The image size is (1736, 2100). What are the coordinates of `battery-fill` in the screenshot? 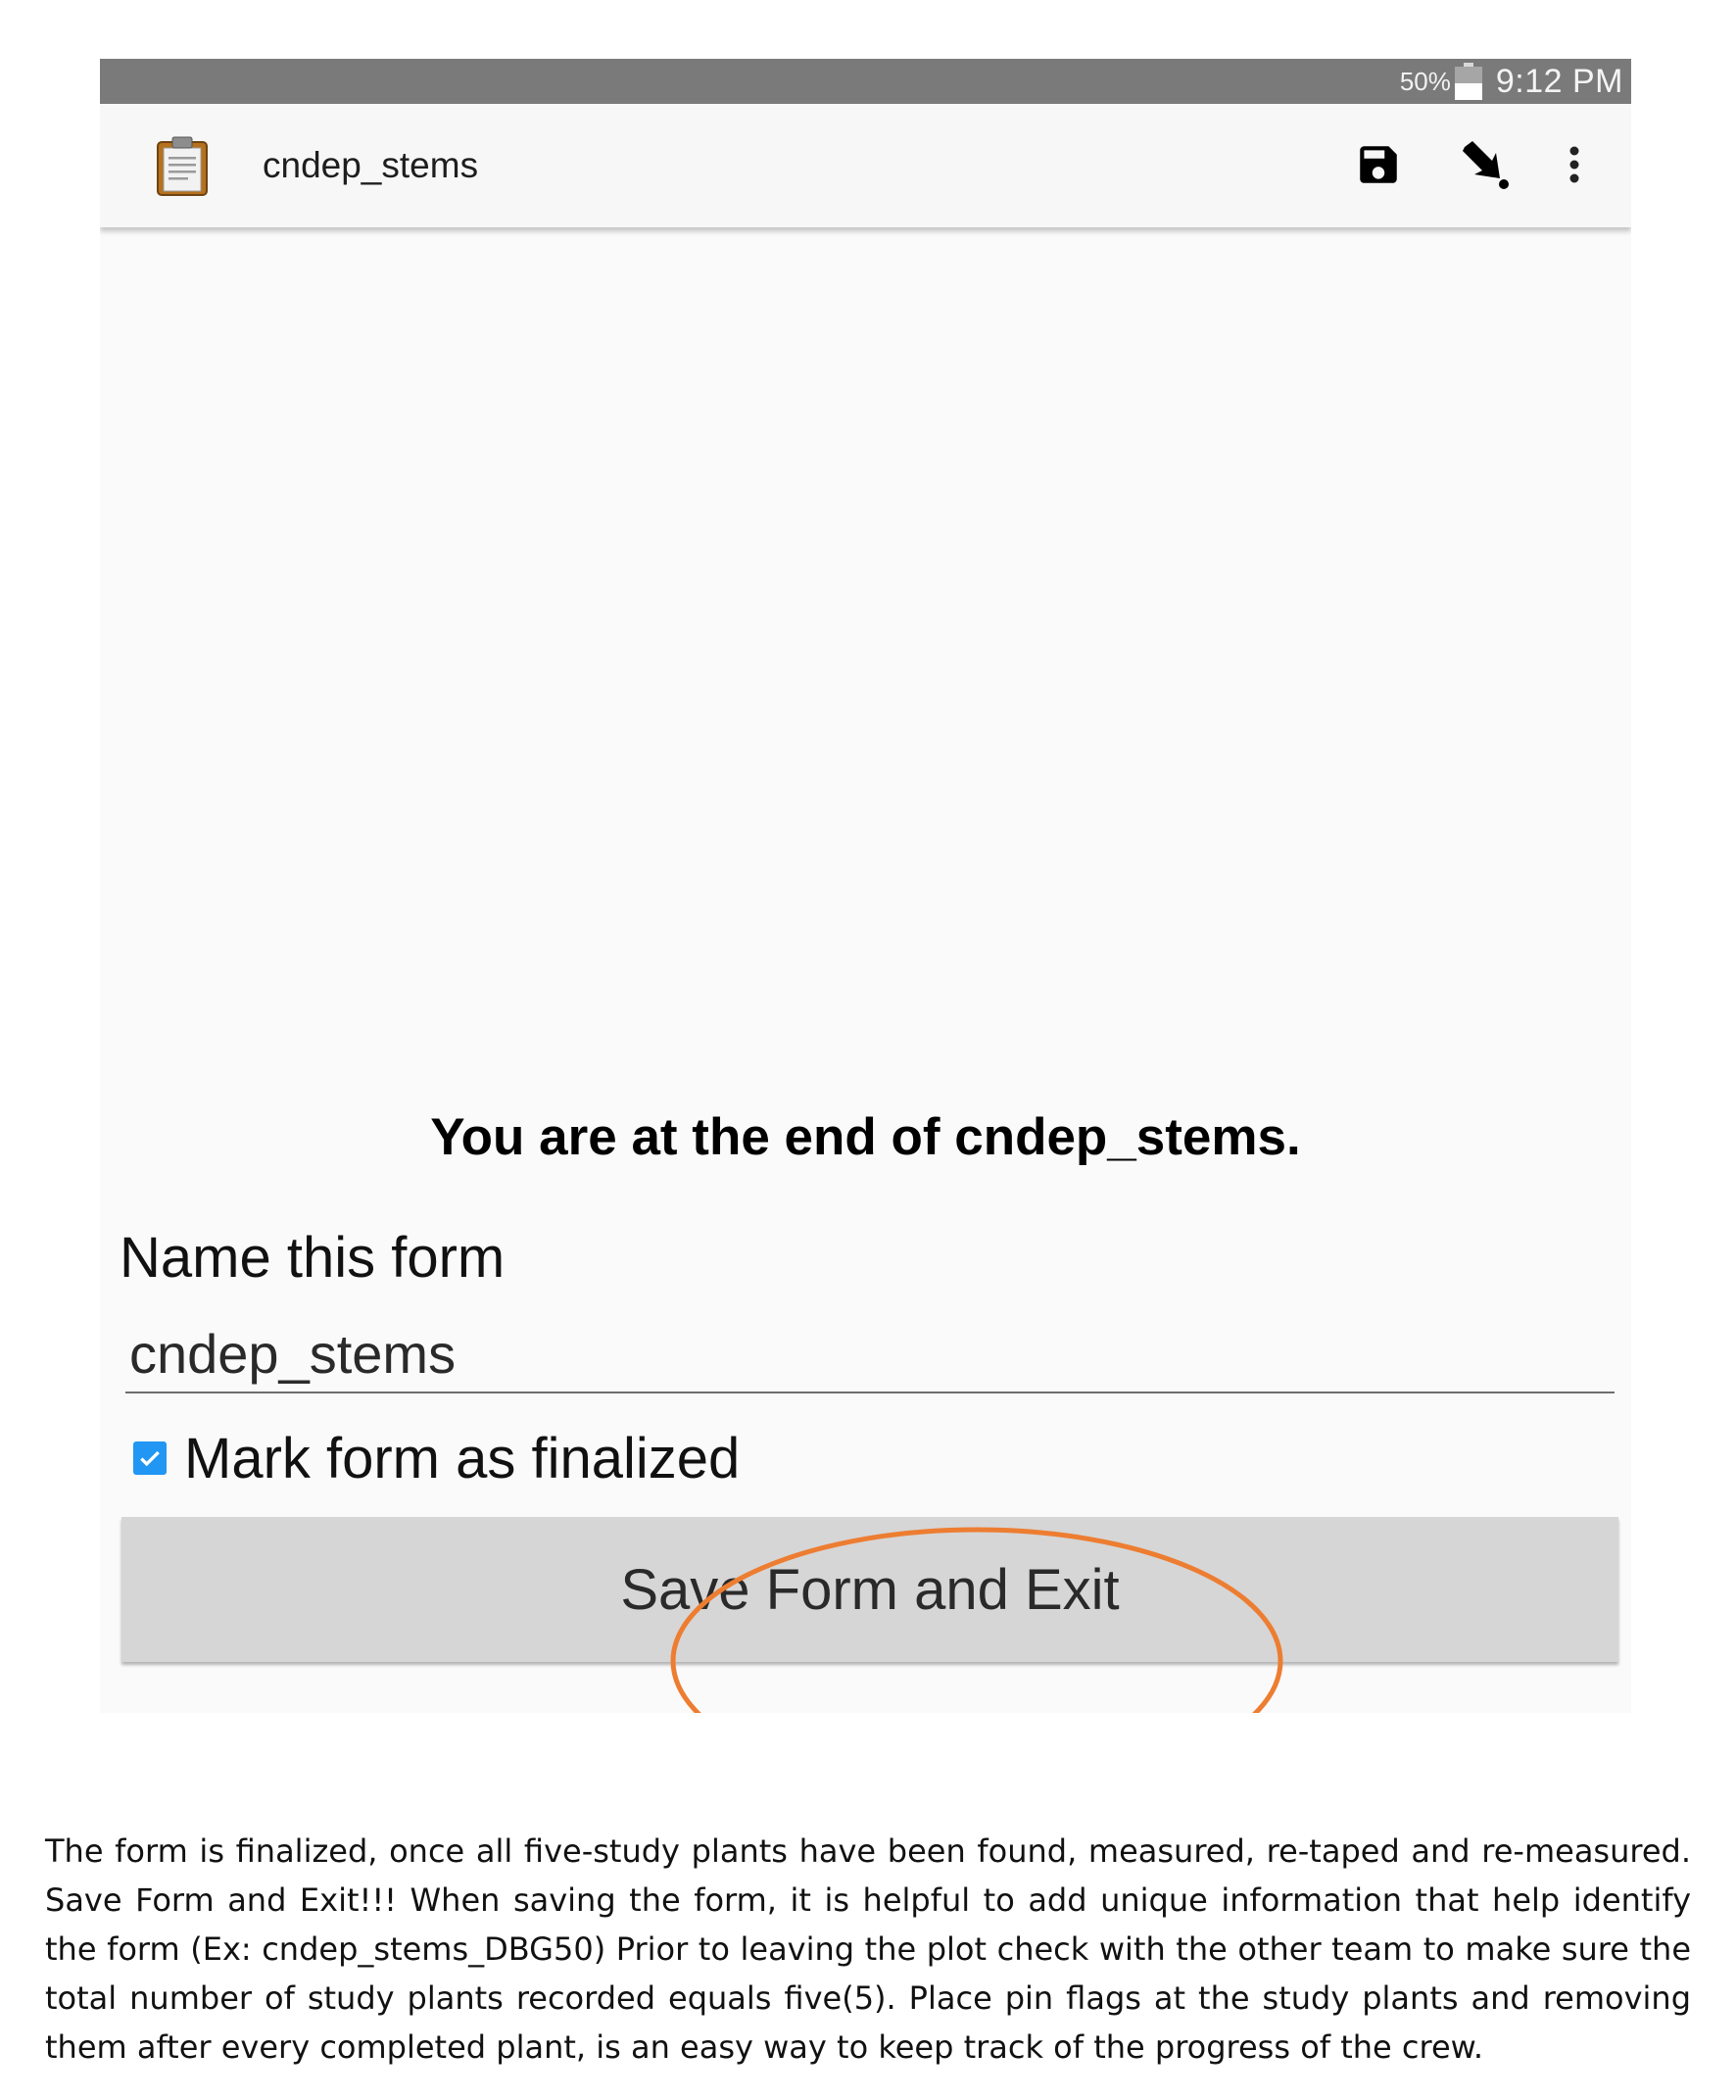 It's located at (1468, 92).